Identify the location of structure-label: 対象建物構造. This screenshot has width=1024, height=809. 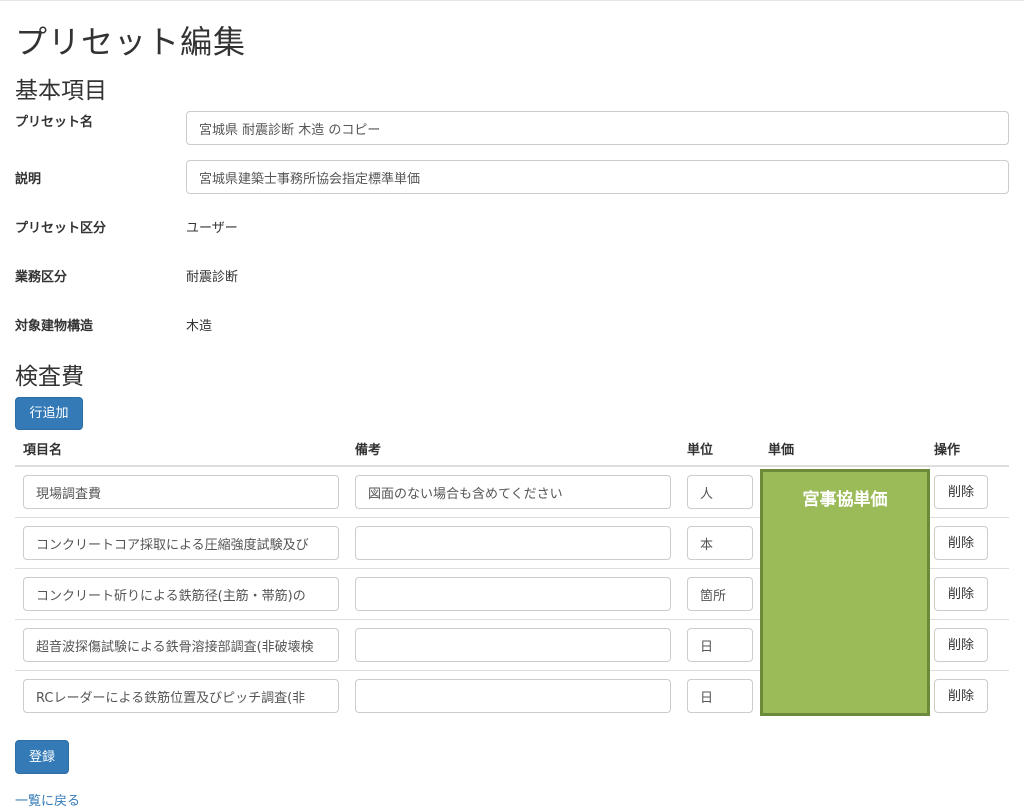
(54, 326).